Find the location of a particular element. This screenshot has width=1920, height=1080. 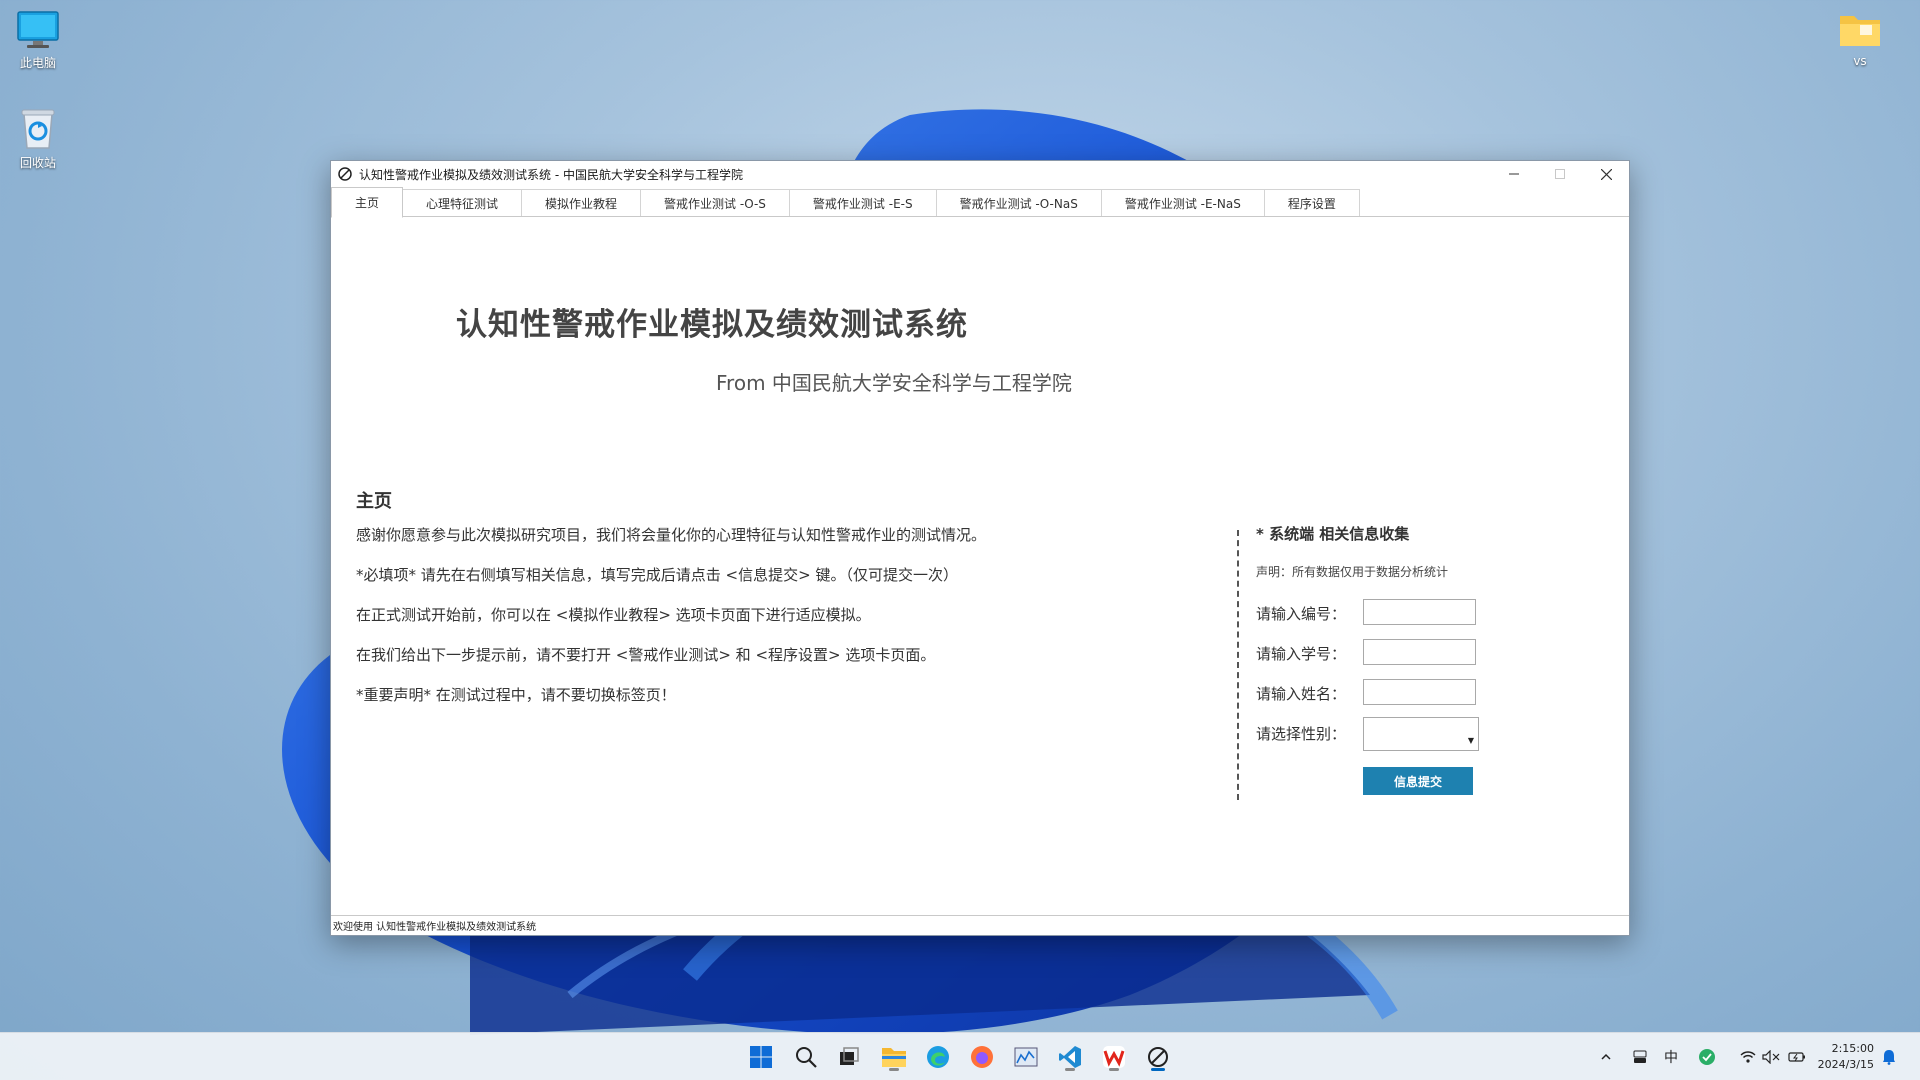

taskbar-edge is located at coordinates (938, 1057).